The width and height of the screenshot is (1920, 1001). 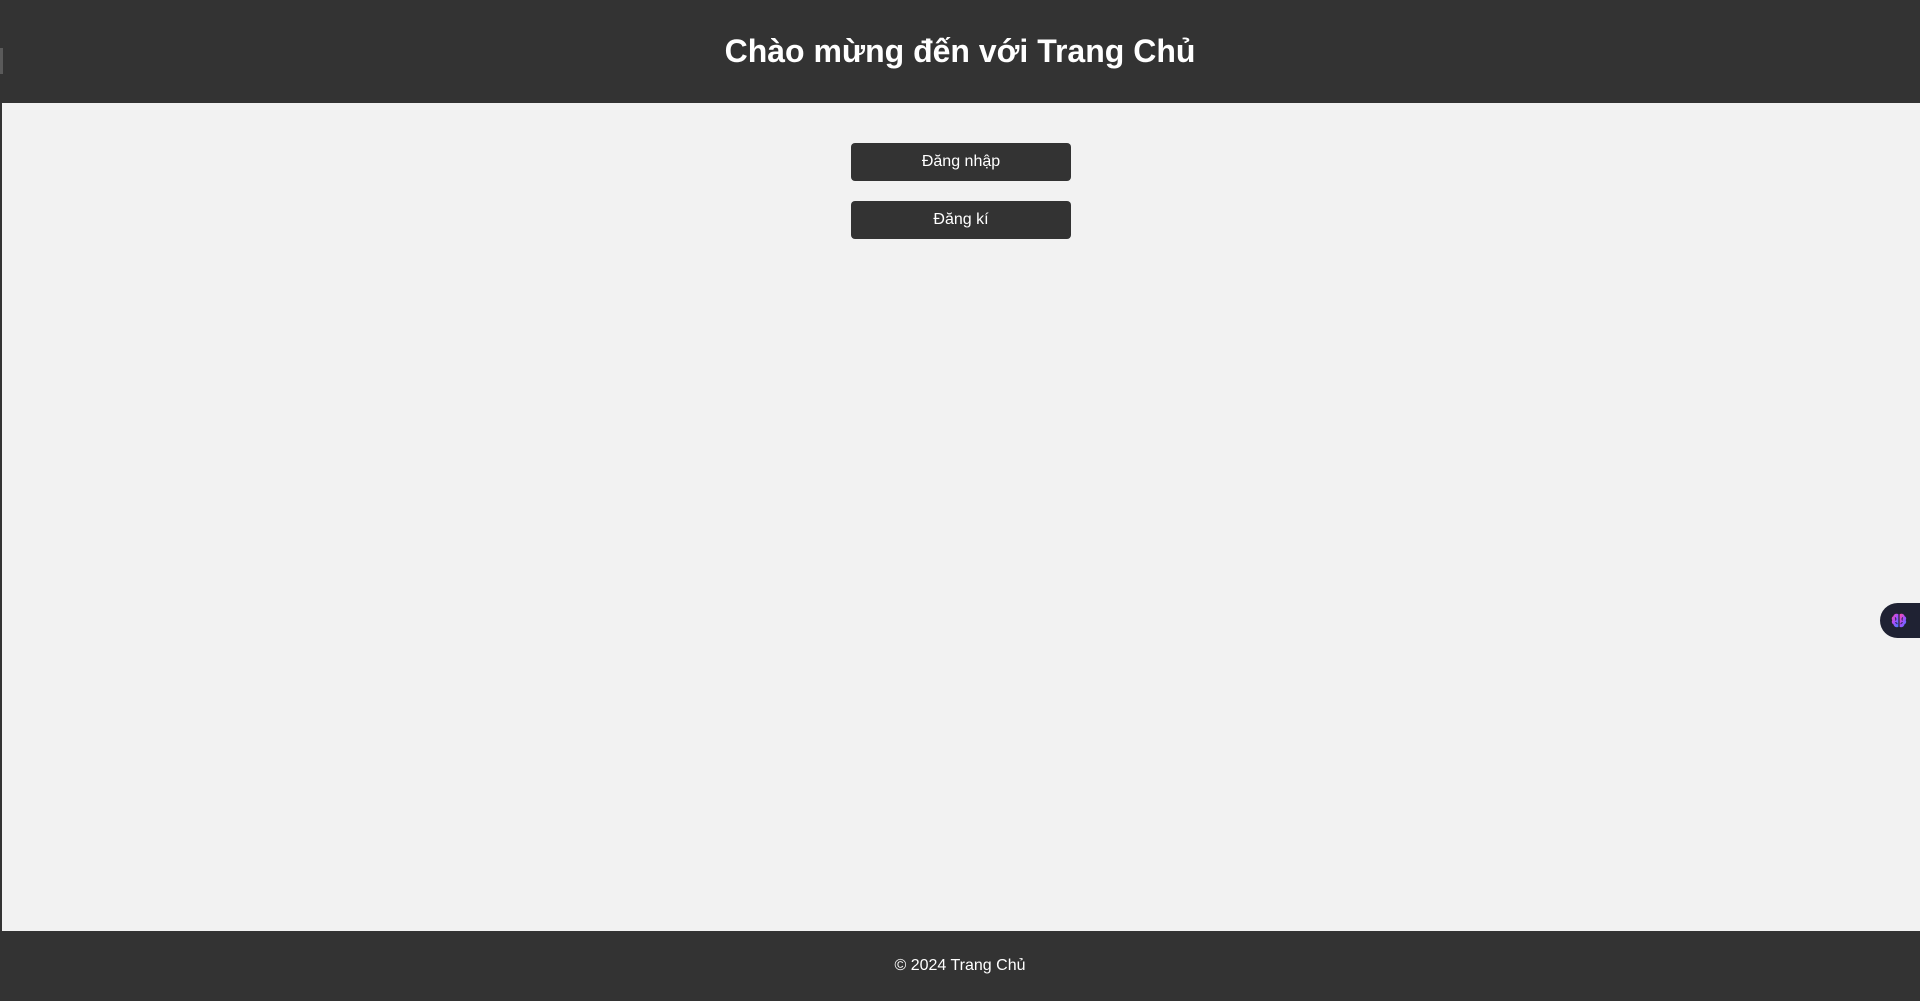 I want to click on assistant-widget-button, so click(x=1900, y=620).